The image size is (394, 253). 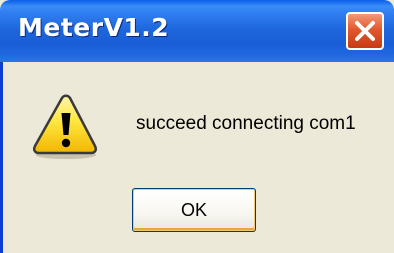 I want to click on close-icon, so click(x=365, y=31).